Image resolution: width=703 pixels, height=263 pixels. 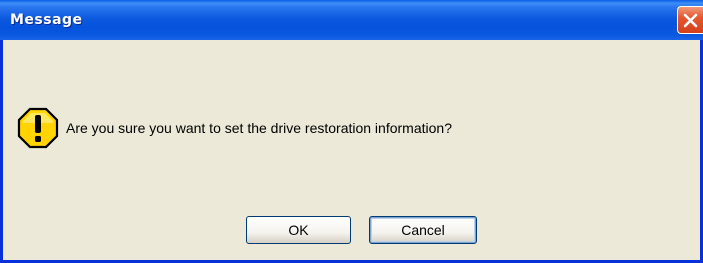 What do you see at coordinates (46, 20) in the screenshot?
I see `window-title: Message` at bounding box center [46, 20].